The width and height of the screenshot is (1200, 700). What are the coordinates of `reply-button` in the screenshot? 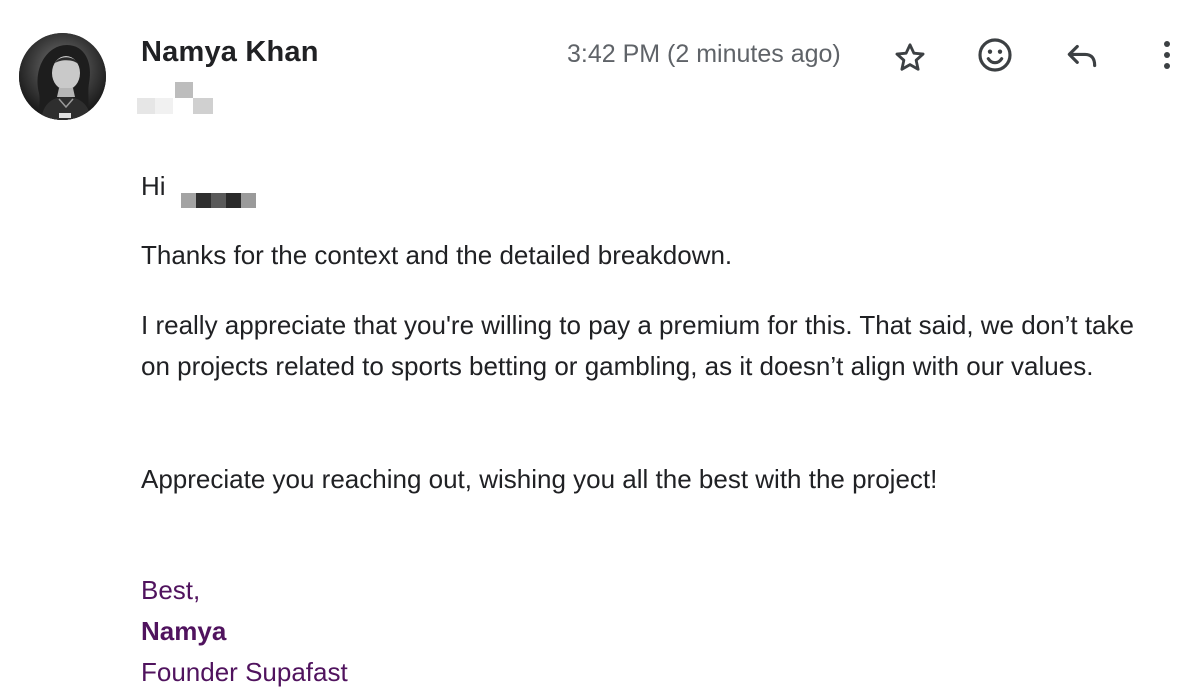 It's located at (1082, 56).